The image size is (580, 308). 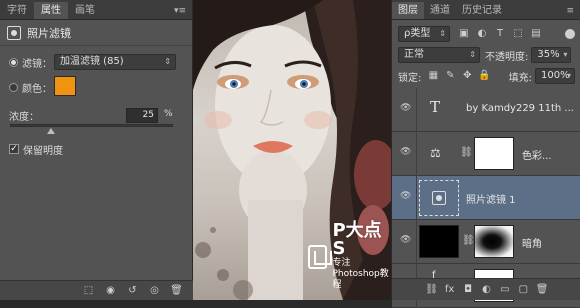 What do you see at coordinates (85, 10) in the screenshot?
I see `tab-brush: 画笔` at bounding box center [85, 10].